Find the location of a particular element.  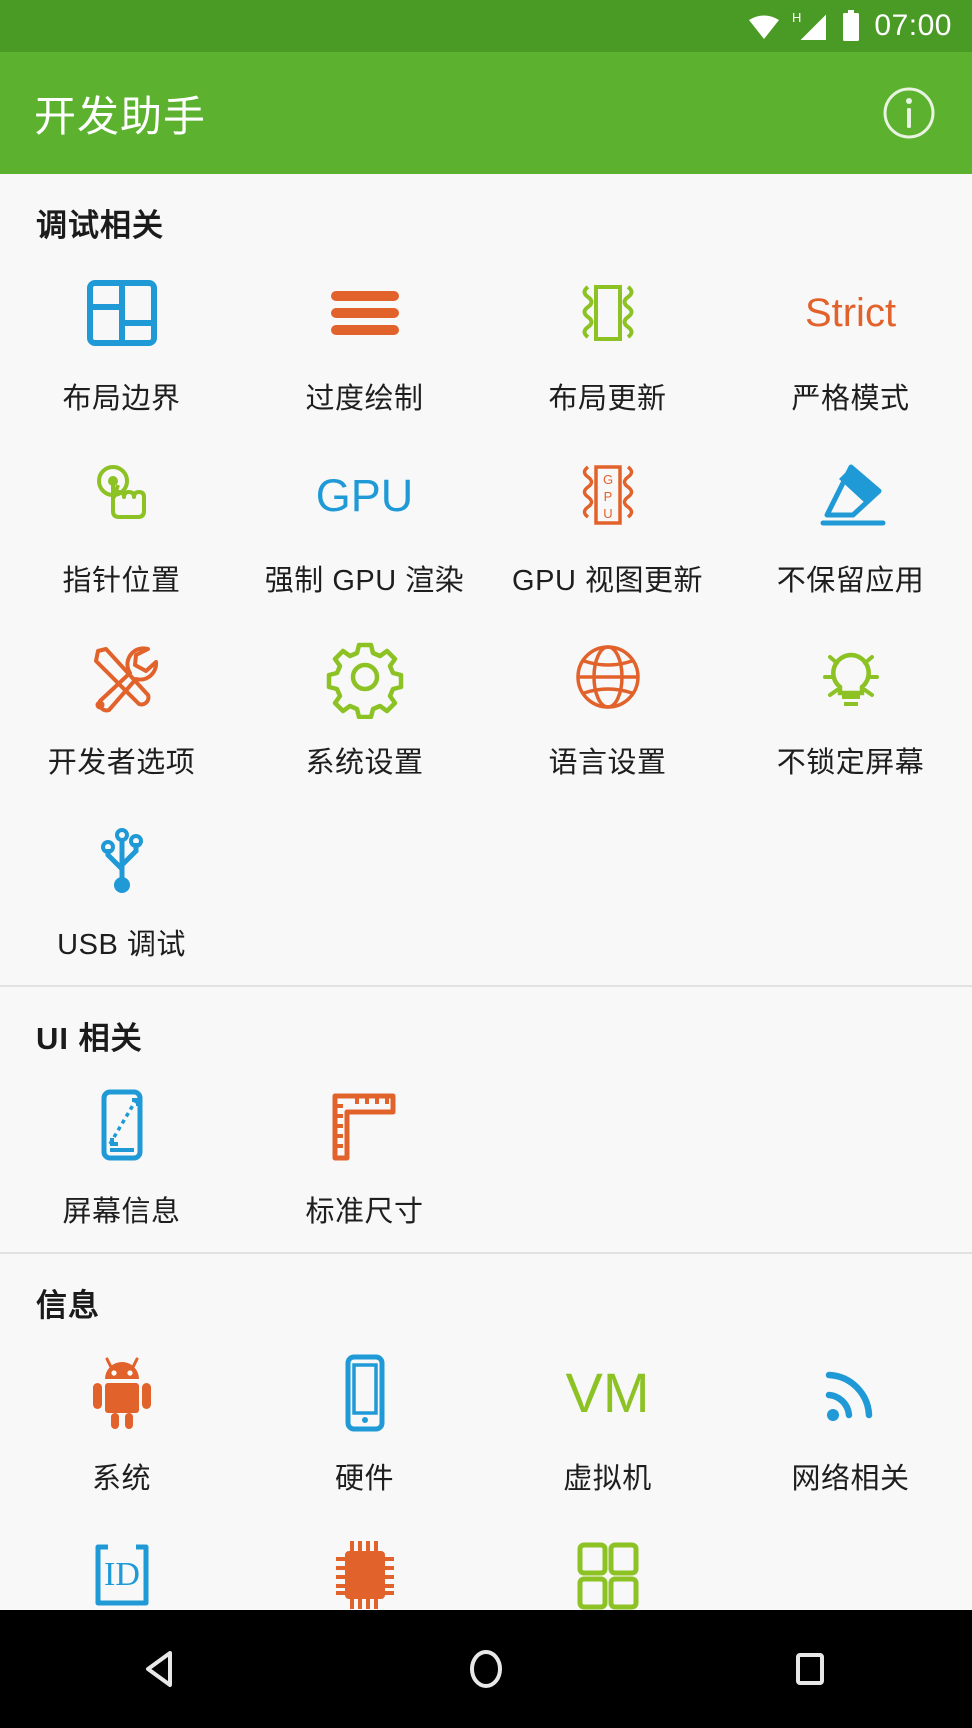

wifi-icon is located at coordinates (764, 26).